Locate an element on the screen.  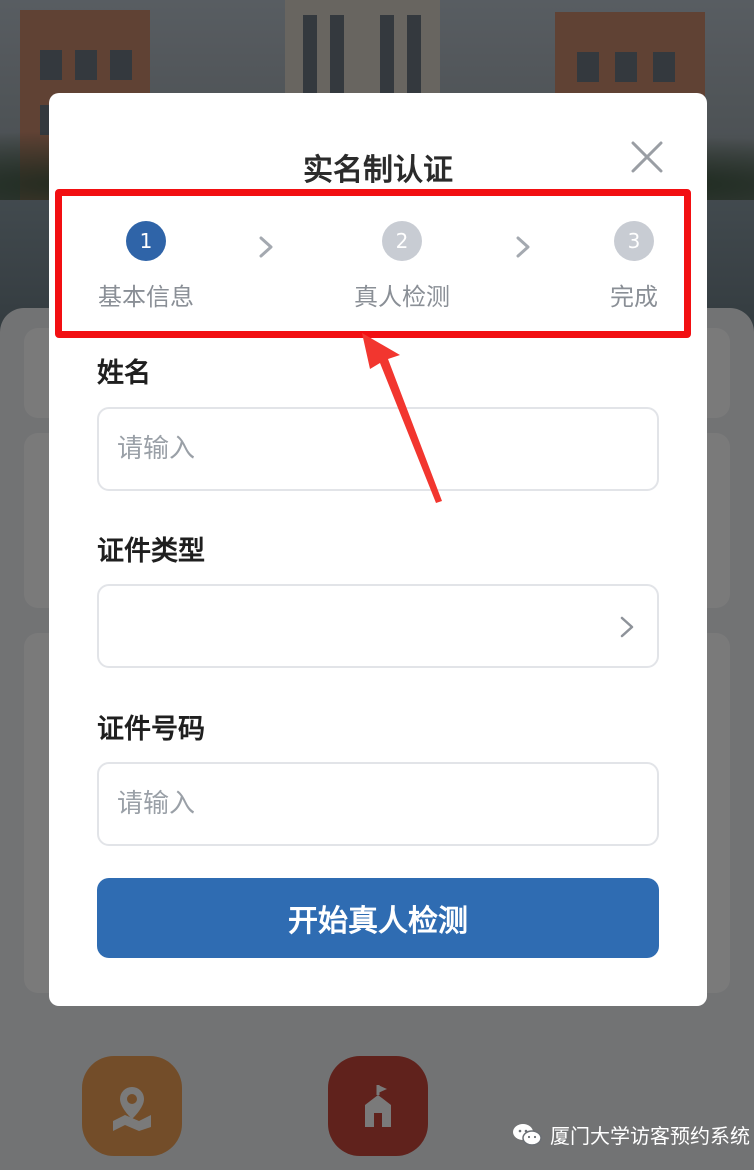
wechat-icon is located at coordinates (527, 1134).